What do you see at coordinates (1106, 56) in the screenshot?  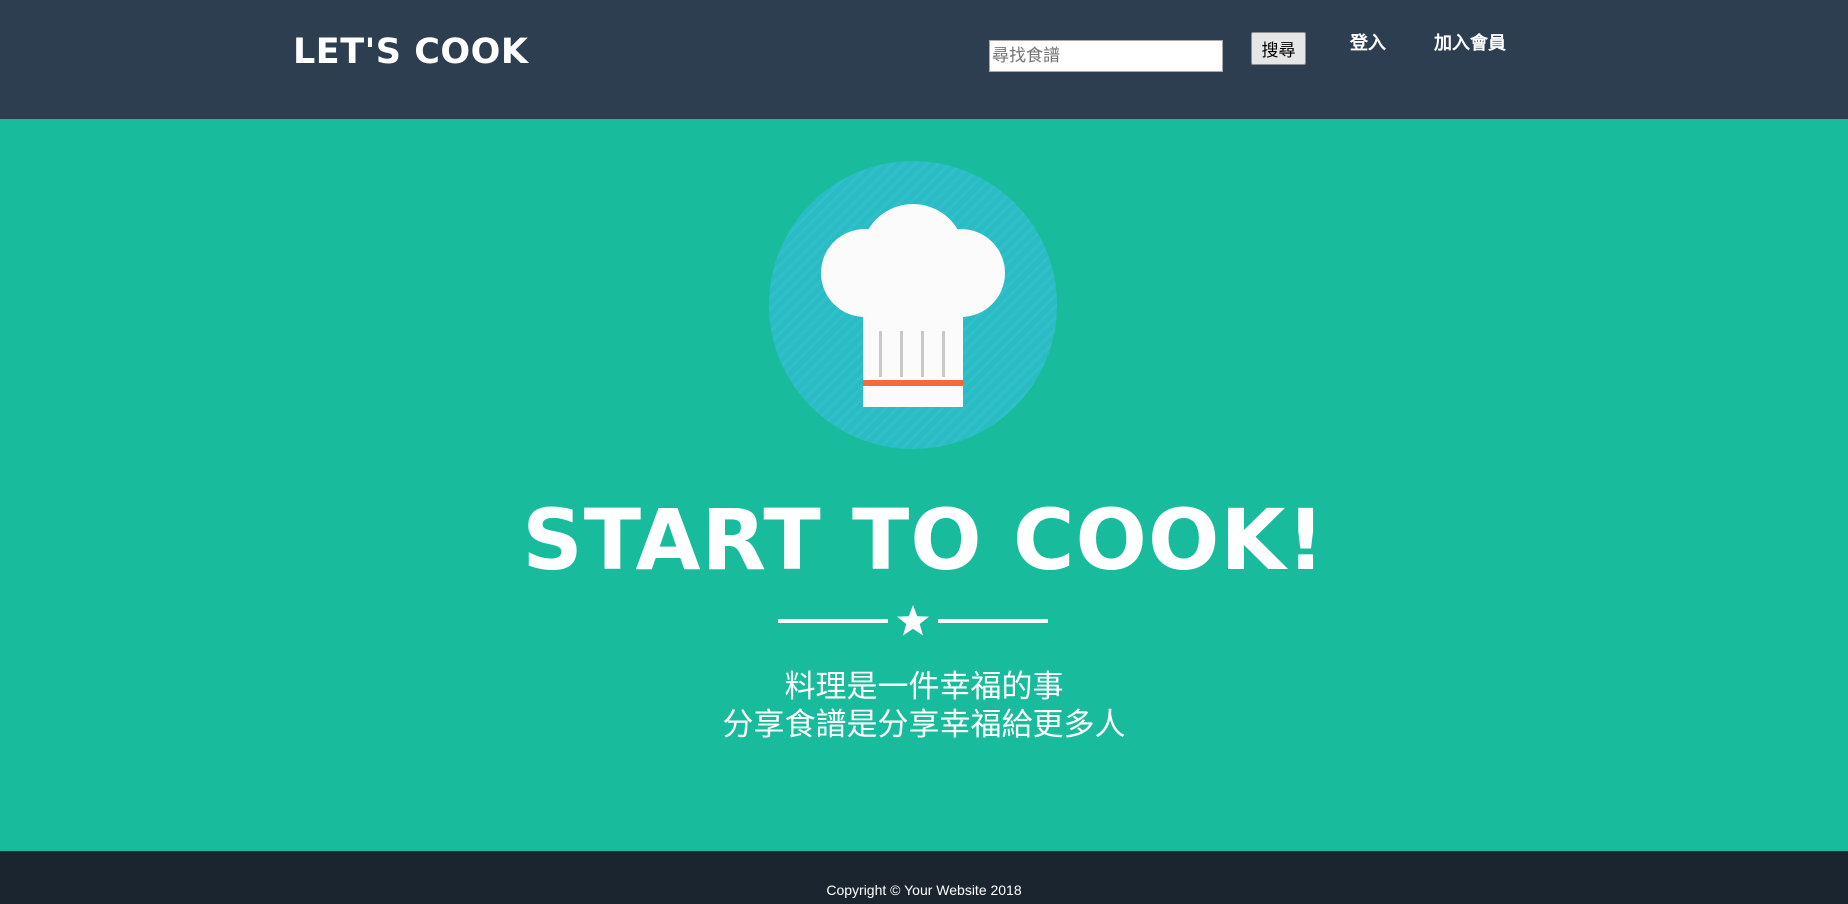 I see `search-input` at bounding box center [1106, 56].